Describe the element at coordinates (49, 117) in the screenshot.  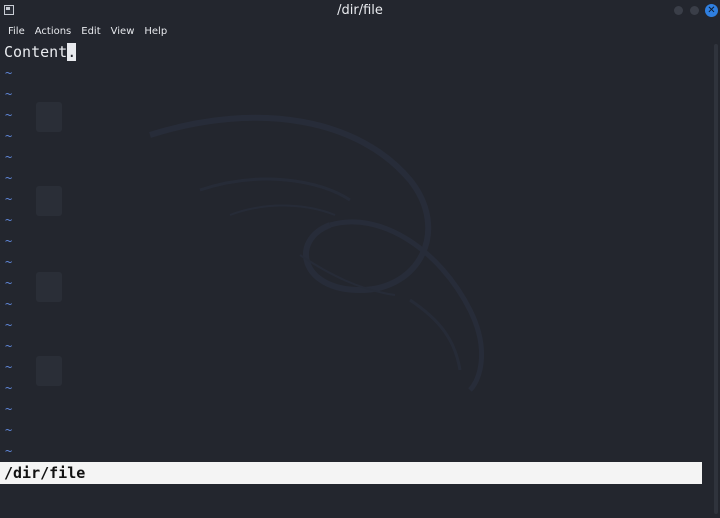
I see `desktop-trash-icon` at that location.